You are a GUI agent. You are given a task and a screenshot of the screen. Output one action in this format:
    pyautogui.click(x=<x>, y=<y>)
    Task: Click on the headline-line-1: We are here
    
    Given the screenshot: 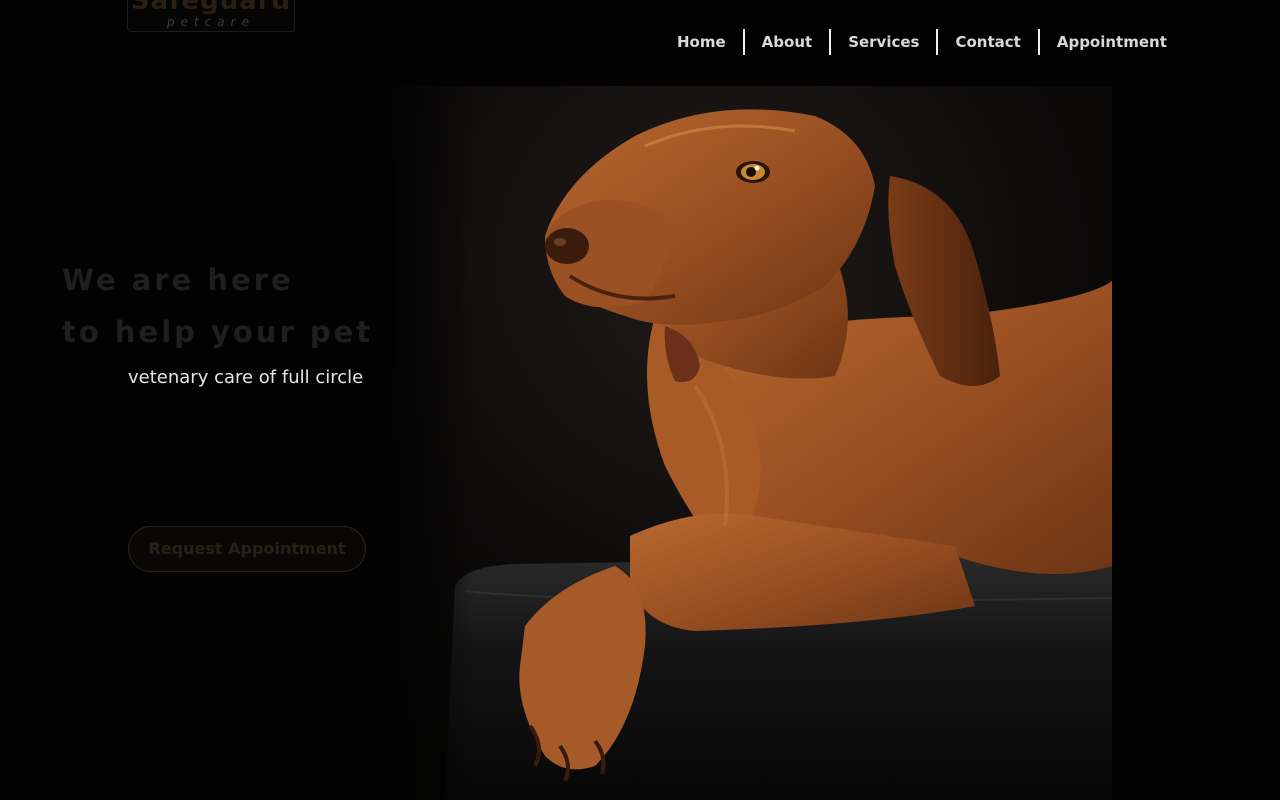 What is the action you would take?
    pyautogui.click(x=178, y=280)
    